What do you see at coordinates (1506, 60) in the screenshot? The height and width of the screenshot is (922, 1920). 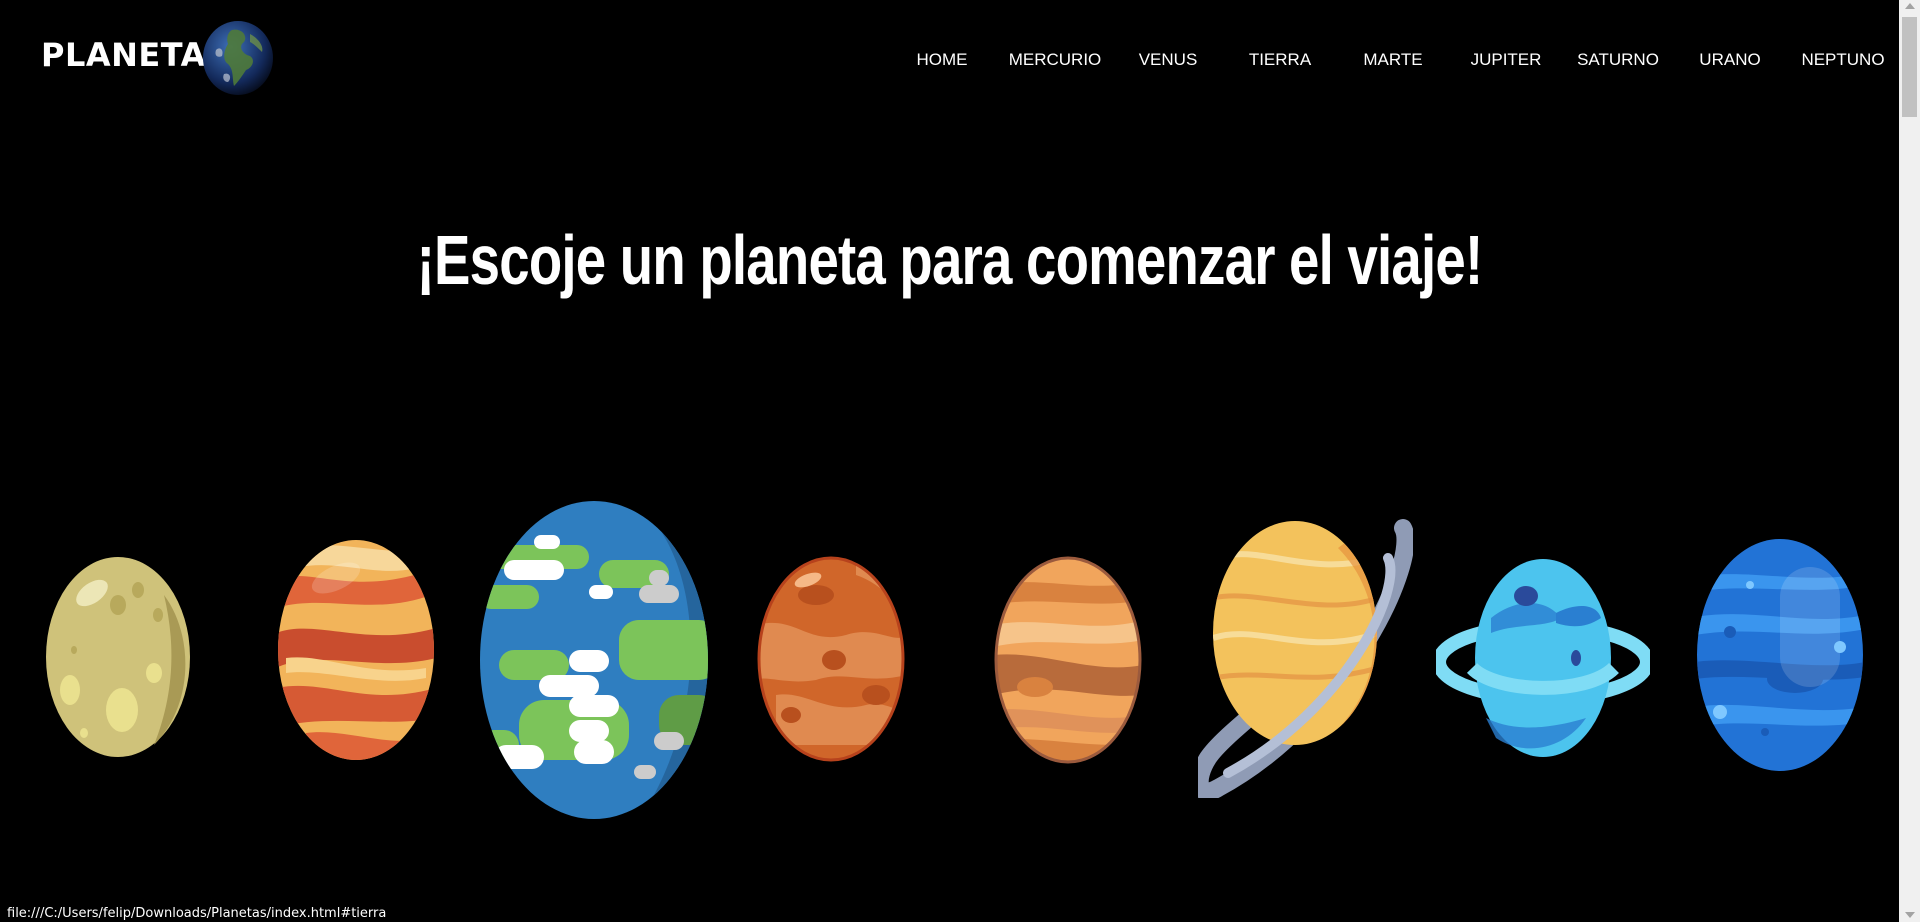 I see `nav-link-jupiter: JUPITER` at bounding box center [1506, 60].